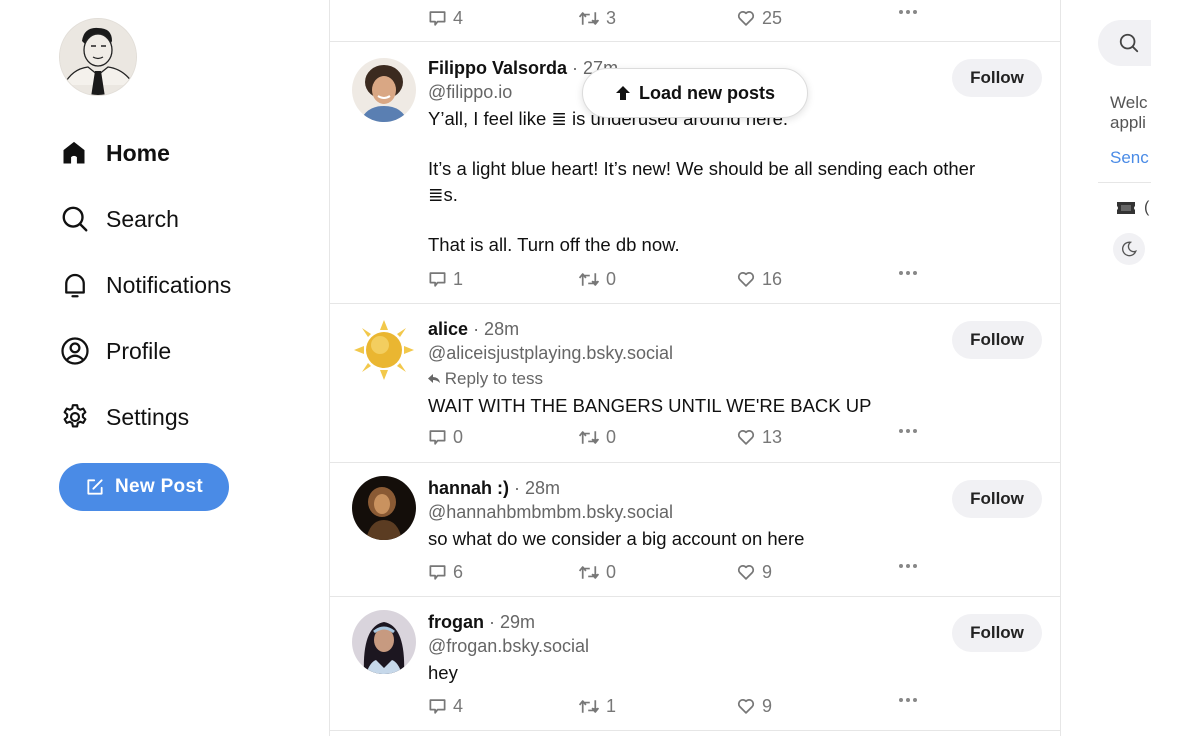 The width and height of the screenshot is (1200, 736). I want to click on reply-action: 1, so click(445, 279).